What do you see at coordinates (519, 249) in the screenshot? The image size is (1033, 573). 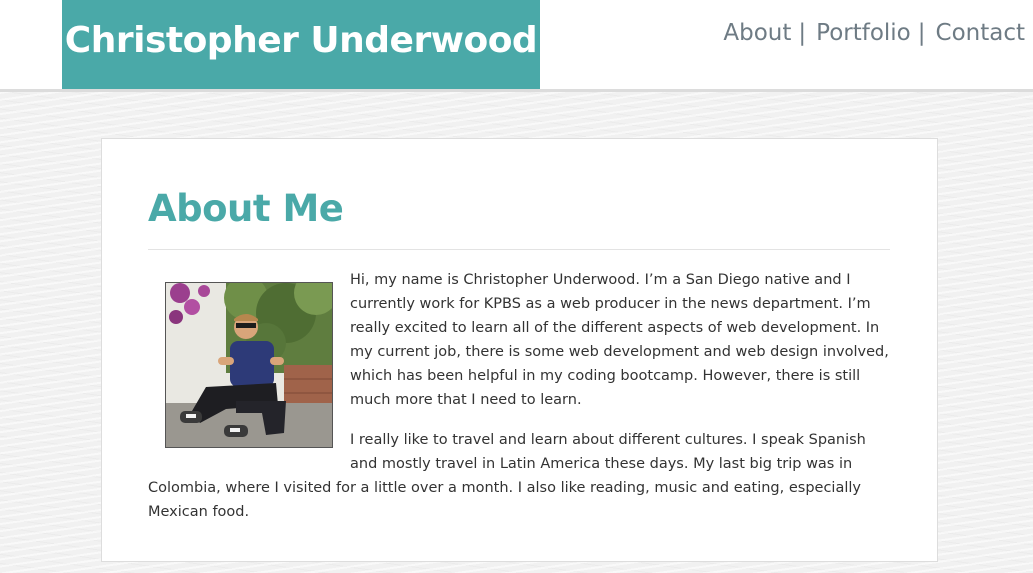 I see `title-divider` at bounding box center [519, 249].